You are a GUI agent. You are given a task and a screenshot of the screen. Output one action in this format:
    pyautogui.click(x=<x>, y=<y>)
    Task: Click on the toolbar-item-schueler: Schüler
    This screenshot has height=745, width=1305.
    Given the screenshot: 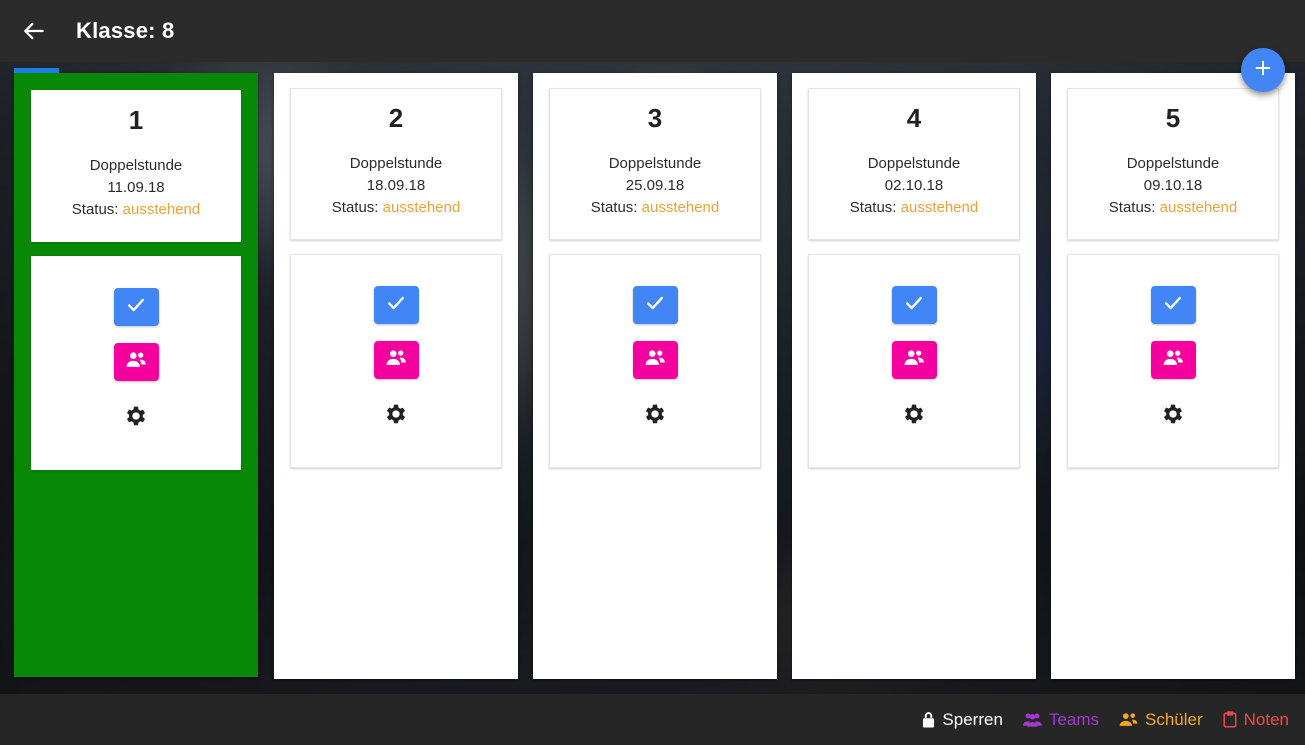 What is the action you would take?
    pyautogui.click(x=1161, y=720)
    